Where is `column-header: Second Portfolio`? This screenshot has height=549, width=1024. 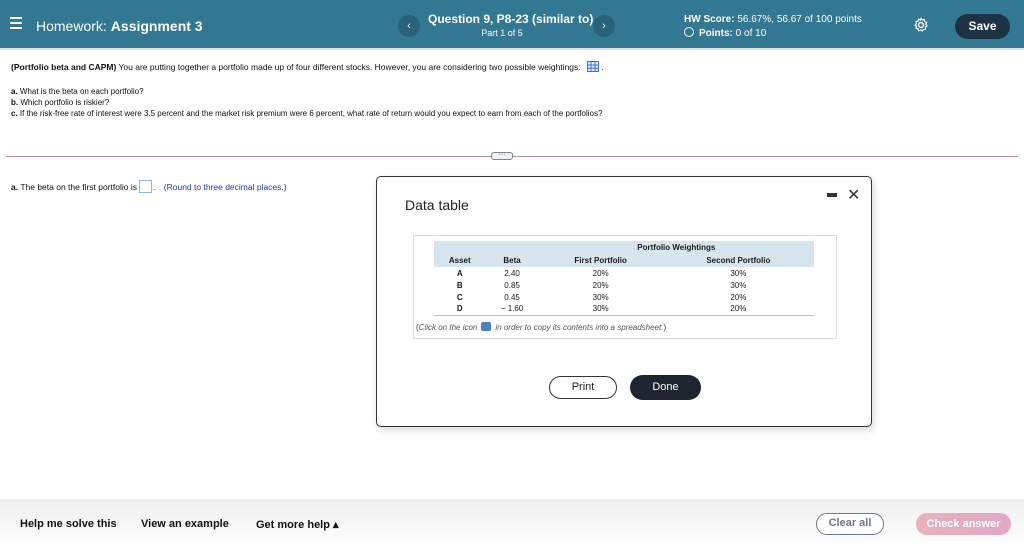
column-header: Second Portfolio is located at coordinates (738, 260).